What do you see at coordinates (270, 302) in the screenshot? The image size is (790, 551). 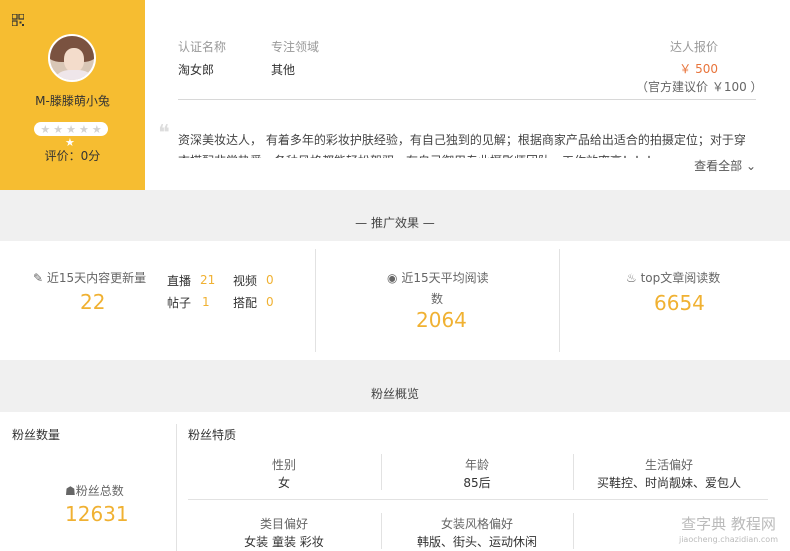 I see `match-value: 0` at bounding box center [270, 302].